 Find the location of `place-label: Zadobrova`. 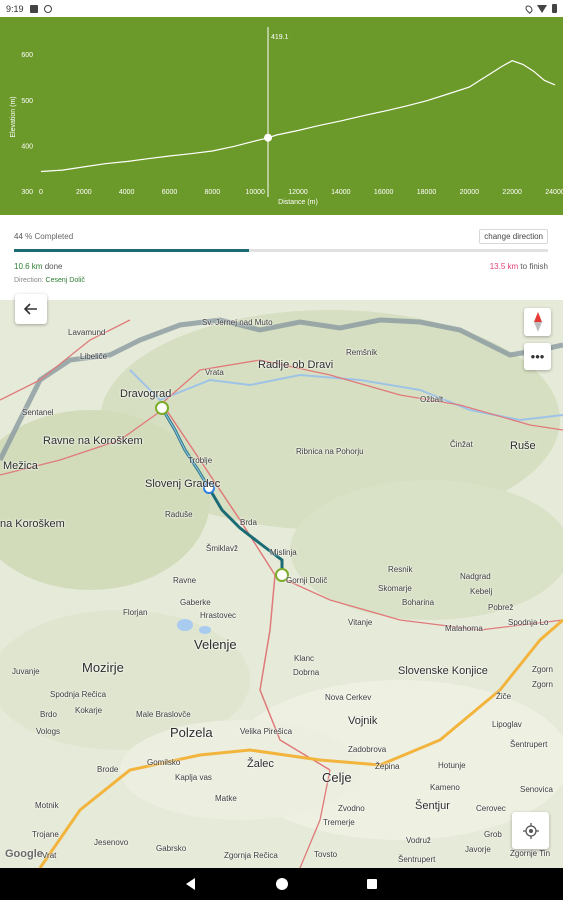

place-label: Zadobrova is located at coordinates (367, 749).